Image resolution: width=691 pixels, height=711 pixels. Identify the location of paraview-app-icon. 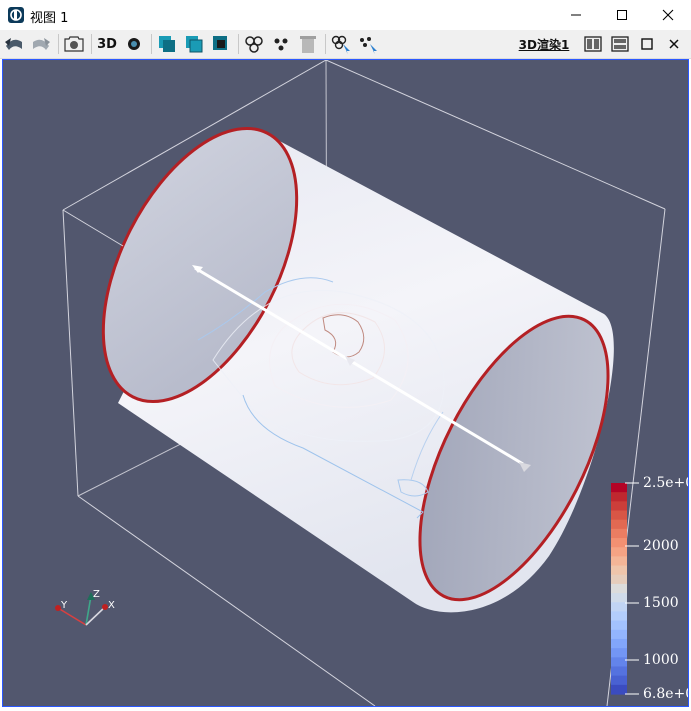
(16, 15).